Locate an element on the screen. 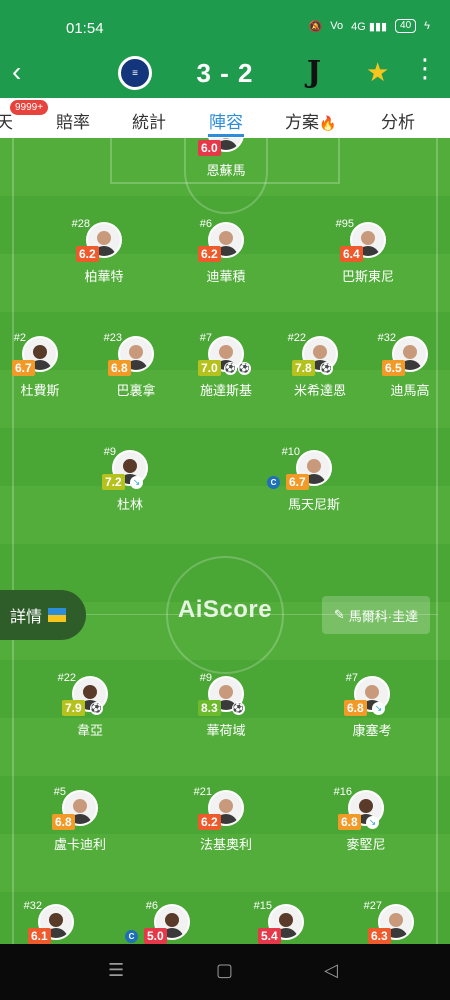 The image size is (450, 1000). tab-lineup: 陣容 is located at coordinates (226, 120).